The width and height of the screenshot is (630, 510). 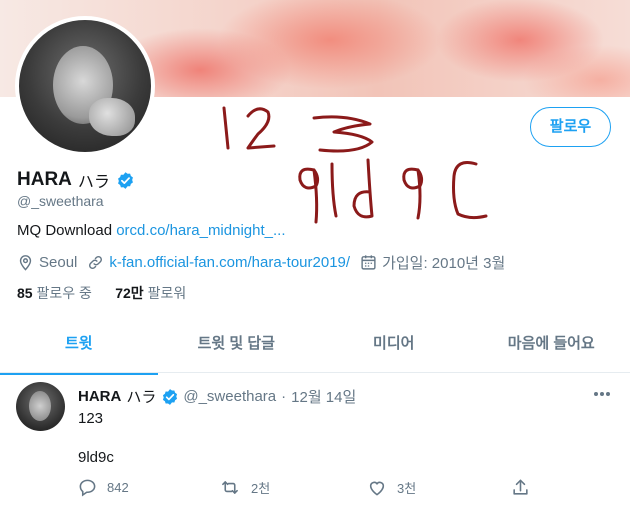 What do you see at coordinates (551, 347) in the screenshot?
I see `tab-likes: 마음에 들어요` at bounding box center [551, 347].